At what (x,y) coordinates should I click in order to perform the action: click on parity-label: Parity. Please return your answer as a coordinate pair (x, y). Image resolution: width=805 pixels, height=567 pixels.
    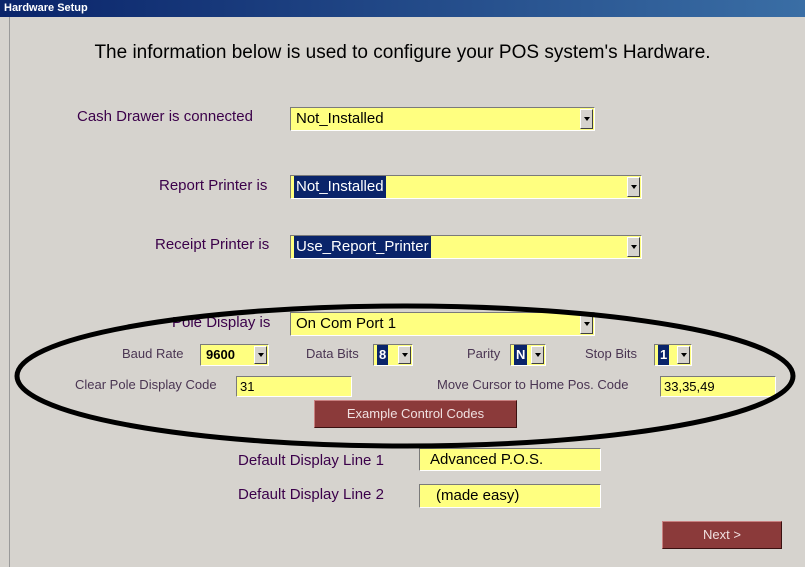
    Looking at the image, I should click on (484, 353).